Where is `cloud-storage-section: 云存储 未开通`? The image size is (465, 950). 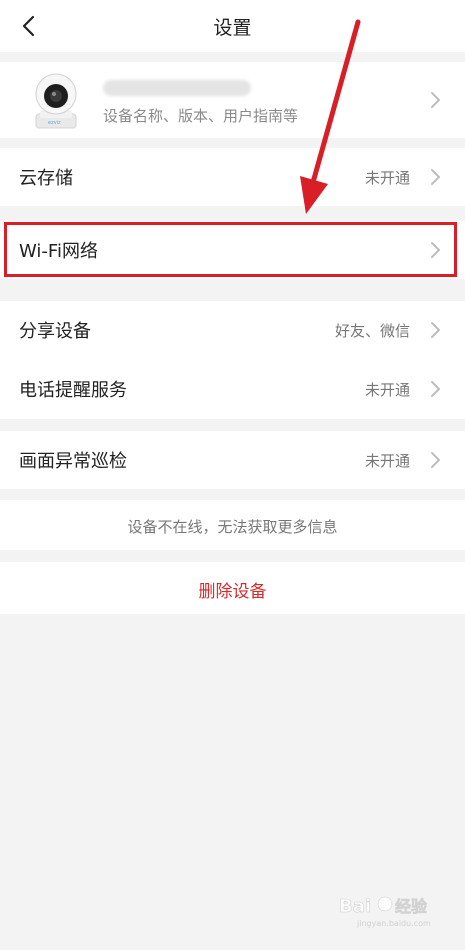 cloud-storage-section: 云存储 未开通 is located at coordinates (232, 177).